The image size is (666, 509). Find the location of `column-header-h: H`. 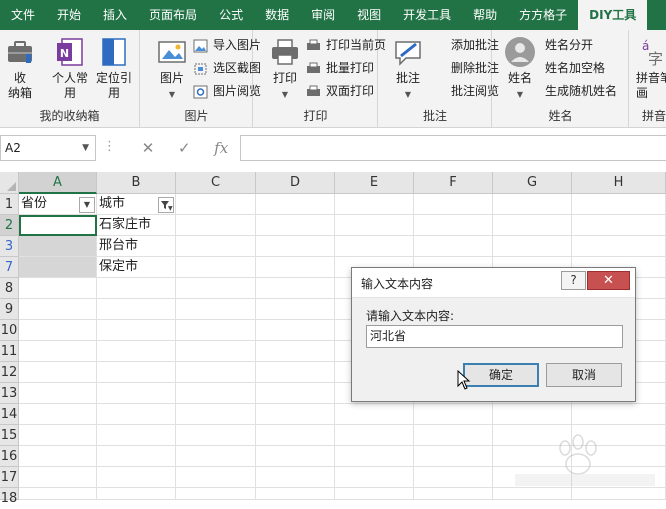

column-header-h: H is located at coordinates (619, 183).